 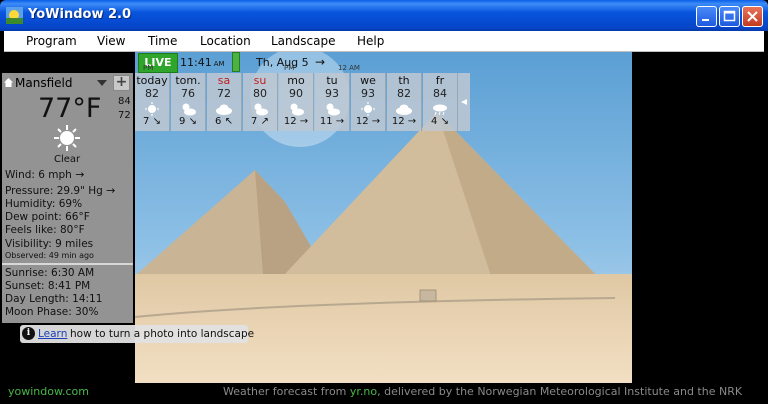 What do you see at coordinates (111, 190) in the screenshot?
I see `pressure-trend-icon: →` at bounding box center [111, 190].